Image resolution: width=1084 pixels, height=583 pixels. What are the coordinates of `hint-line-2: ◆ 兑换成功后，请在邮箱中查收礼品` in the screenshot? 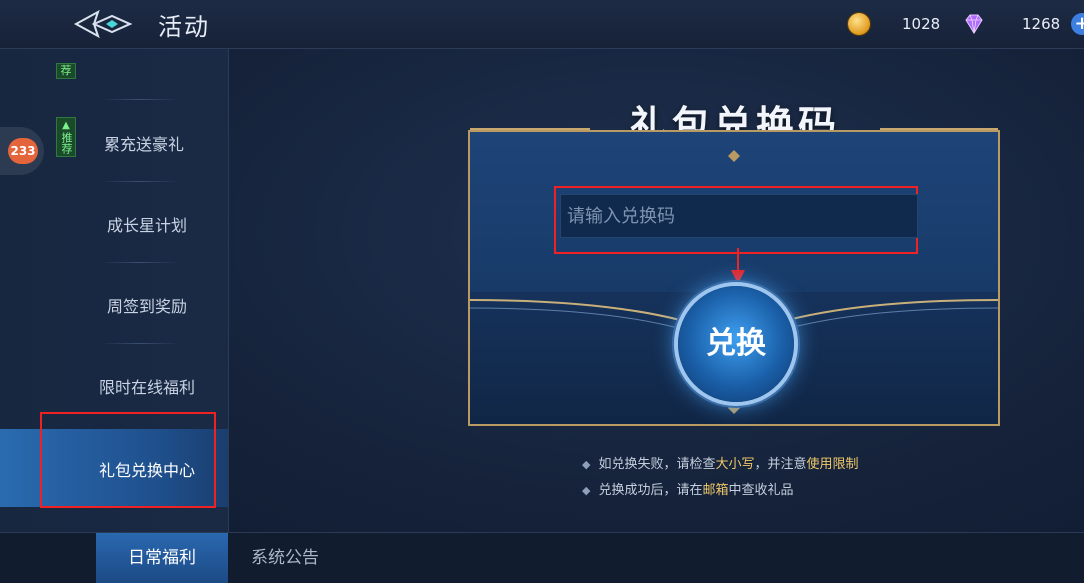 It's located at (720, 491).